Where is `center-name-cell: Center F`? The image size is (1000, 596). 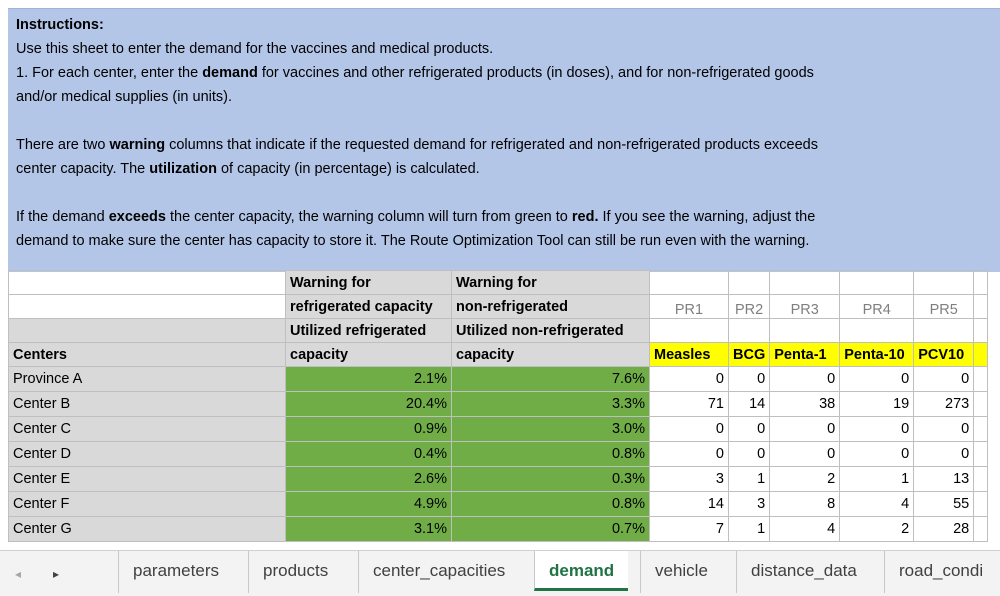
center-name-cell: Center F is located at coordinates (147, 504).